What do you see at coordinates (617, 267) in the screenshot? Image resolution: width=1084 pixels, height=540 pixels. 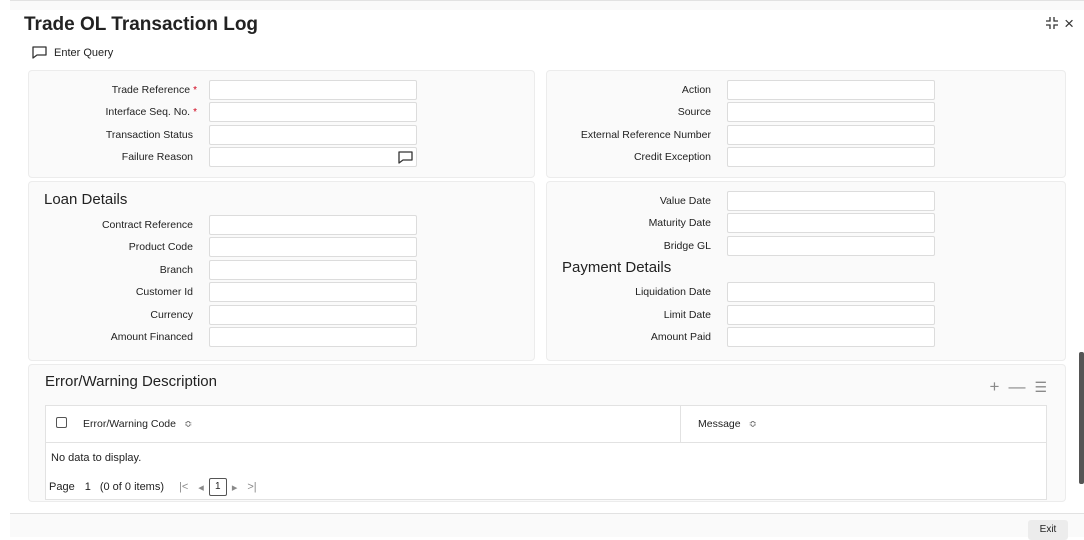 I see `payment-details-title: Payment Details` at bounding box center [617, 267].